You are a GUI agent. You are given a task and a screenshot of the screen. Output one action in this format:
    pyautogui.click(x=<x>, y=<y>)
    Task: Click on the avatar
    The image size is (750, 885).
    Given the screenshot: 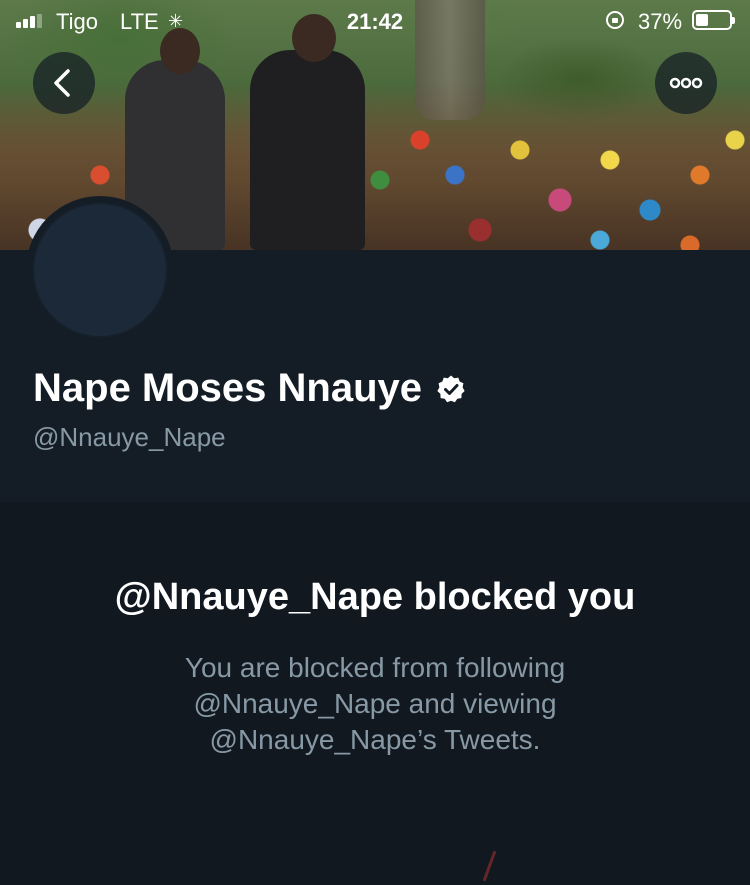 What is the action you would take?
    pyautogui.click(x=100, y=270)
    